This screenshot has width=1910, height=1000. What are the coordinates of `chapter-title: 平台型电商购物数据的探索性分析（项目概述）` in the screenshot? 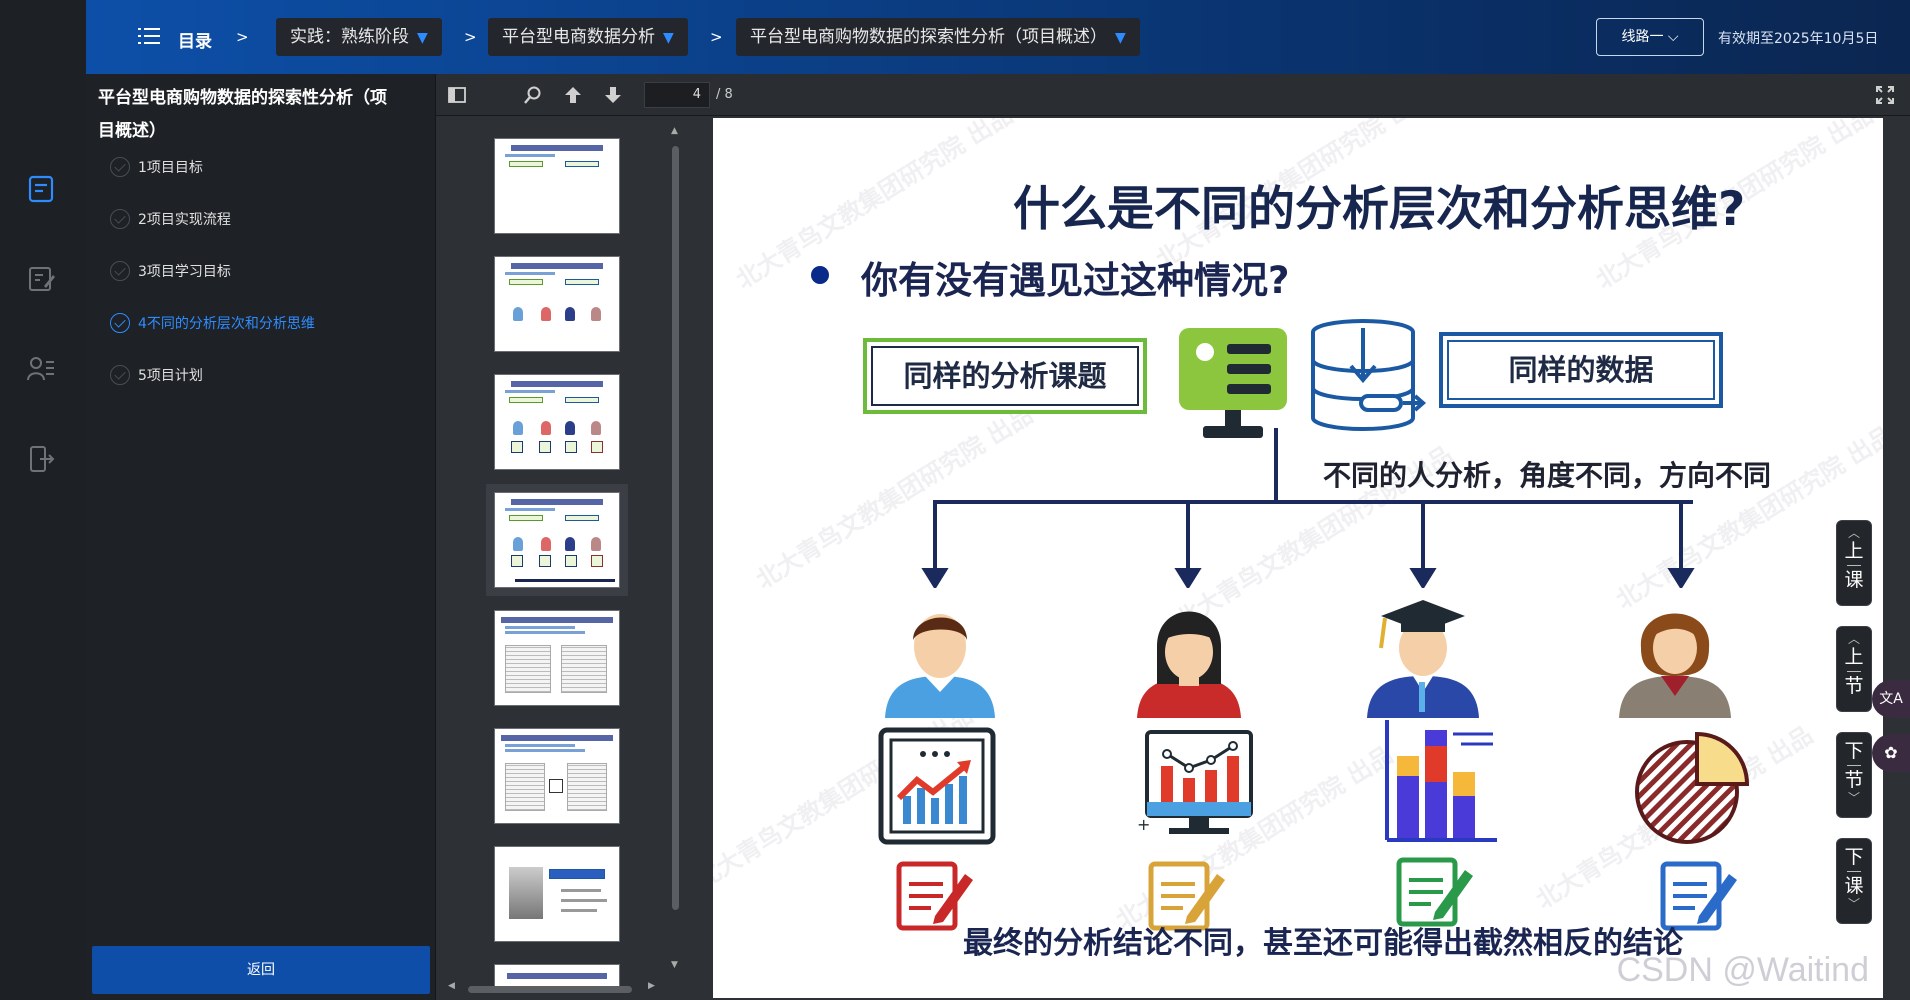 It's located at (242, 114).